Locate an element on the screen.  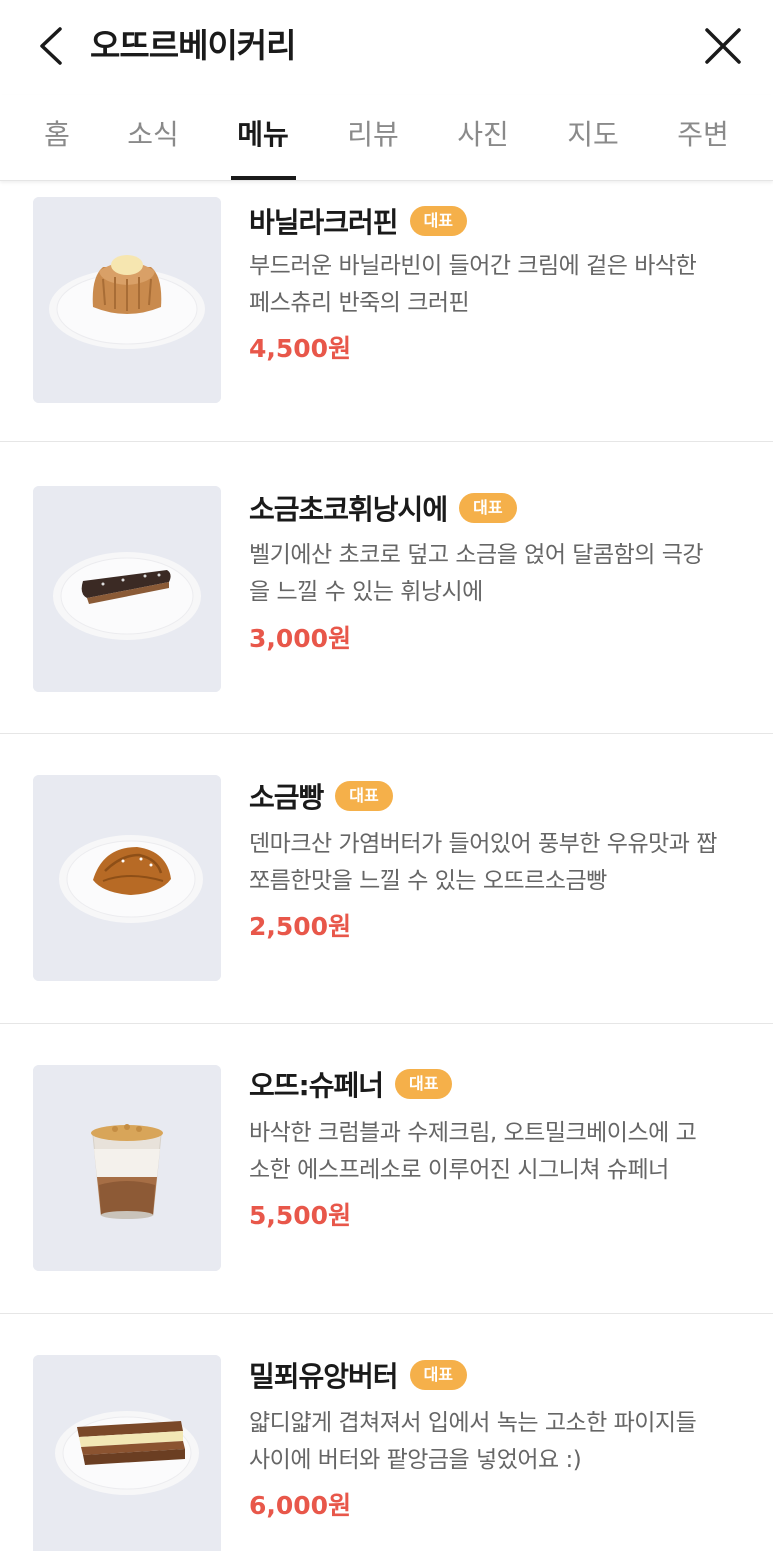
desc-line: 벨기에산 초코로 덮고 소금을 얹어 달콤함의 극강 is located at coordinates (476, 555).